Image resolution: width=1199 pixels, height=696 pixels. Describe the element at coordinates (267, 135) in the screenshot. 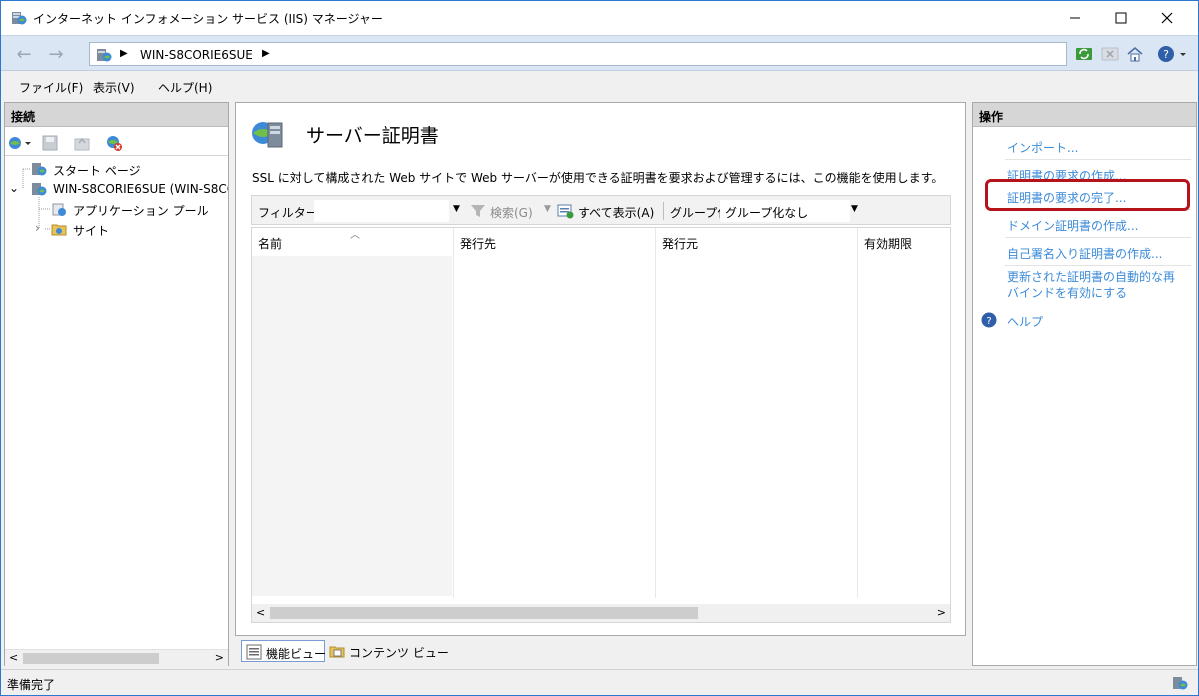

I see `server-certificates-icon` at that location.